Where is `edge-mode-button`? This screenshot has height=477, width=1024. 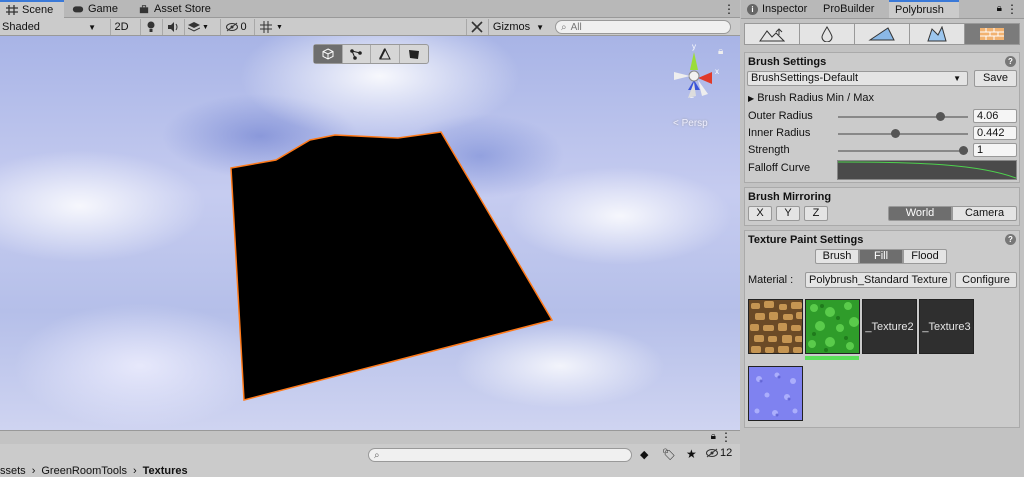
edge-mode-button is located at coordinates (385, 54).